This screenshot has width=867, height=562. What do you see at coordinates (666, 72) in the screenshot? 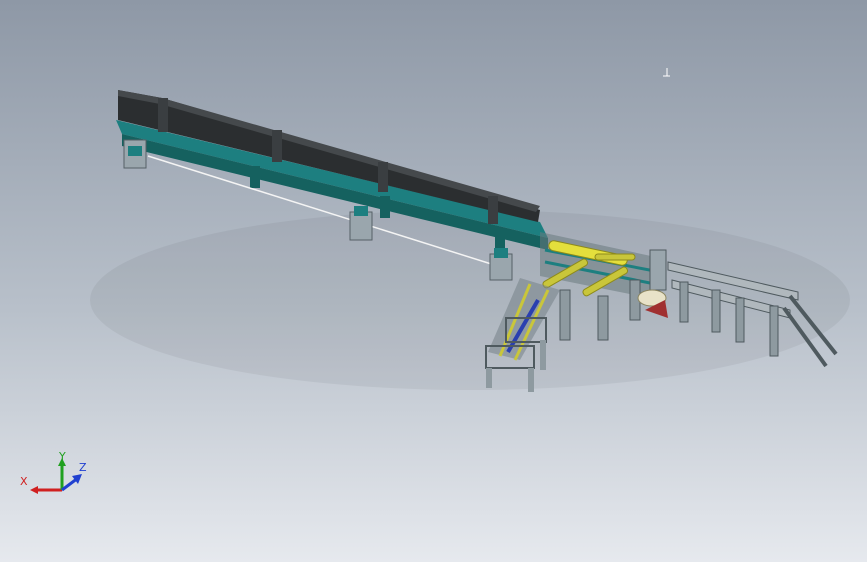
I see `coordinate-origin-icon` at bounding box center [666, 72].